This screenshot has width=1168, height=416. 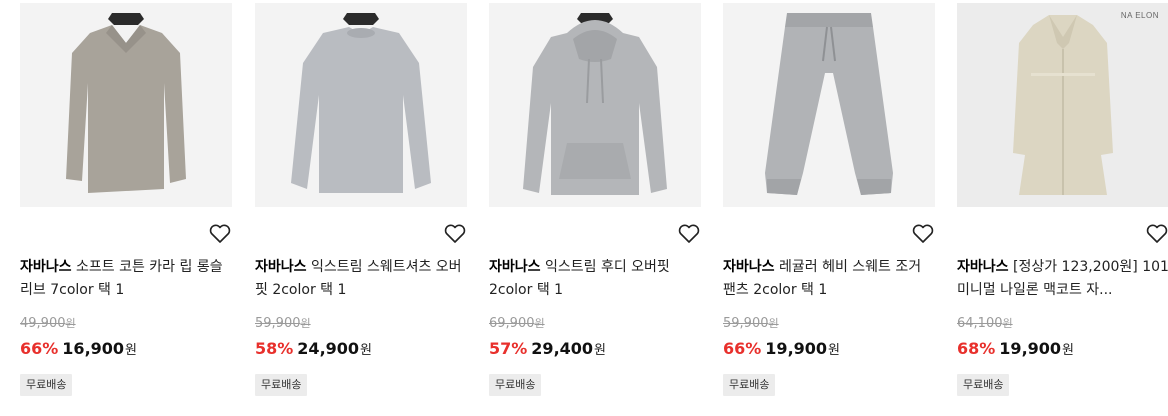 What do you see at coordinates (562, 348) in the screenshot?
I see `sale-price: 29,400` at bounding box center [562, 348].